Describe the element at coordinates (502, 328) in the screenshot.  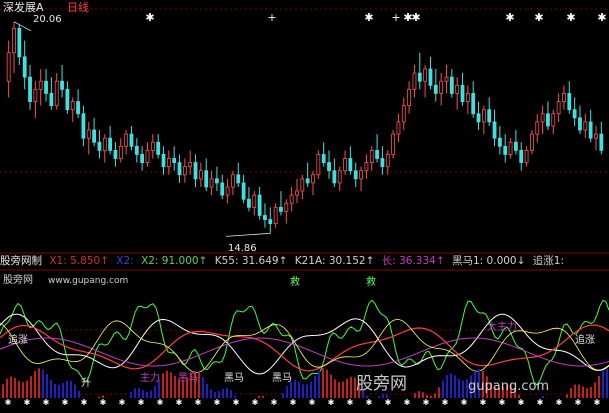
I see `dazhuli-label: 大主力` at that location.